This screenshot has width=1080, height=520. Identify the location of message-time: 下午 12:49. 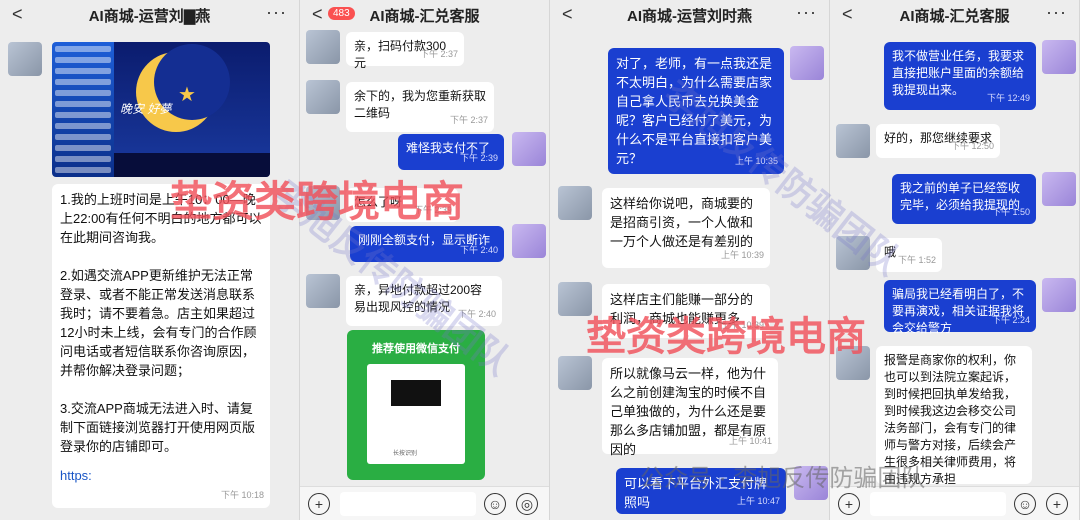
(1008, 98).